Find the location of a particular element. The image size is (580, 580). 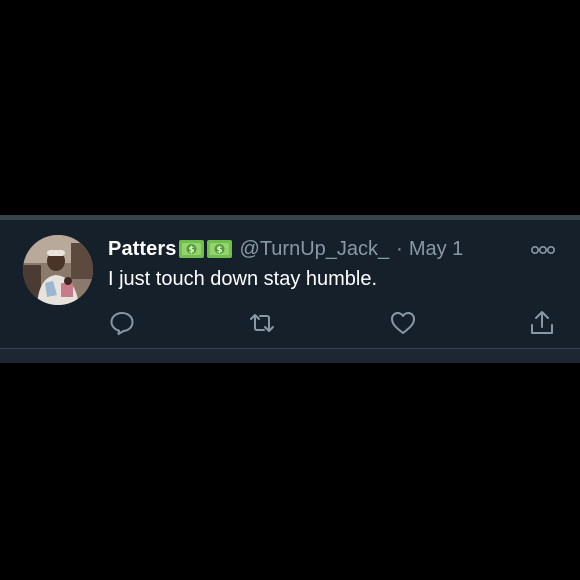

share-icon is located at coordinates (542, 322).